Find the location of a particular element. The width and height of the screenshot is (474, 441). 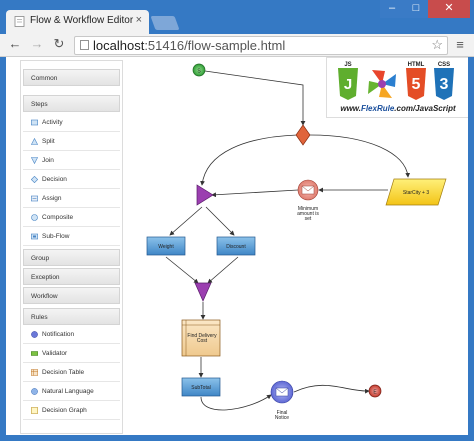

forward-button: → is located at coordinates (37, 43).